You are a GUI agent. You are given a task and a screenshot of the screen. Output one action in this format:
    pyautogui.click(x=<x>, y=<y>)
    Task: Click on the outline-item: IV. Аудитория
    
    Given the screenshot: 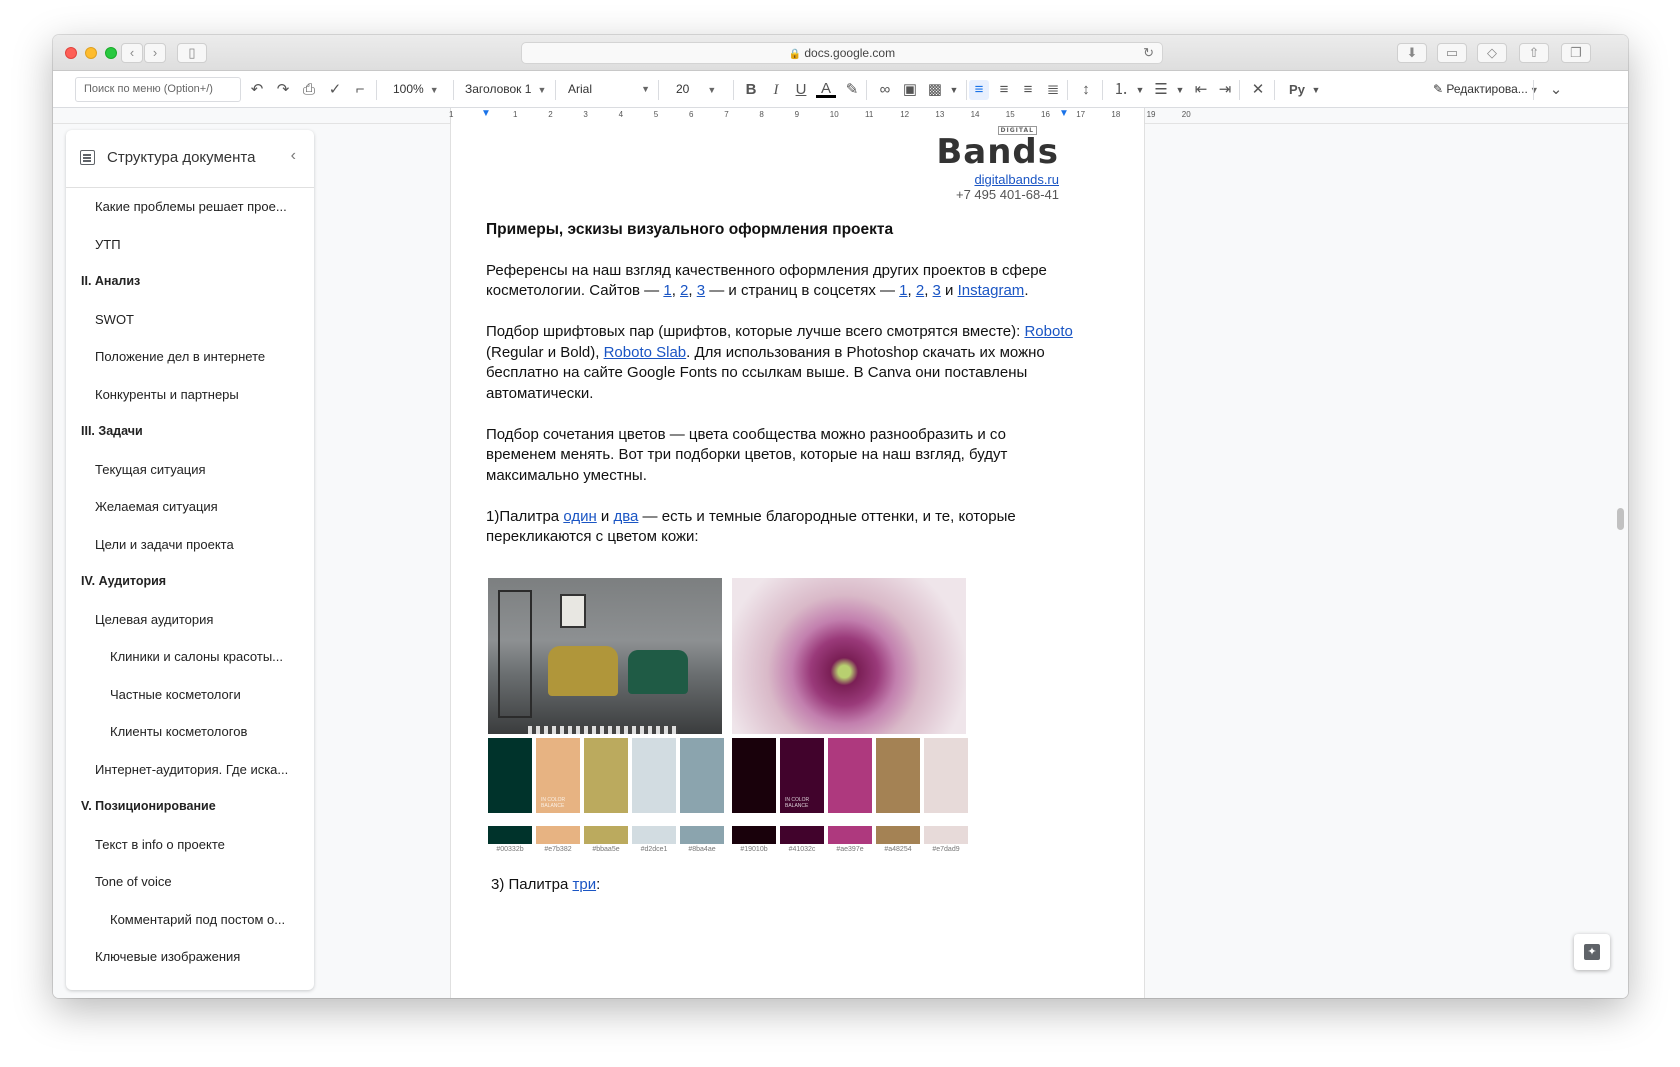 What is the action you would take?
    pyautogui.click(x=190, y=582)
    